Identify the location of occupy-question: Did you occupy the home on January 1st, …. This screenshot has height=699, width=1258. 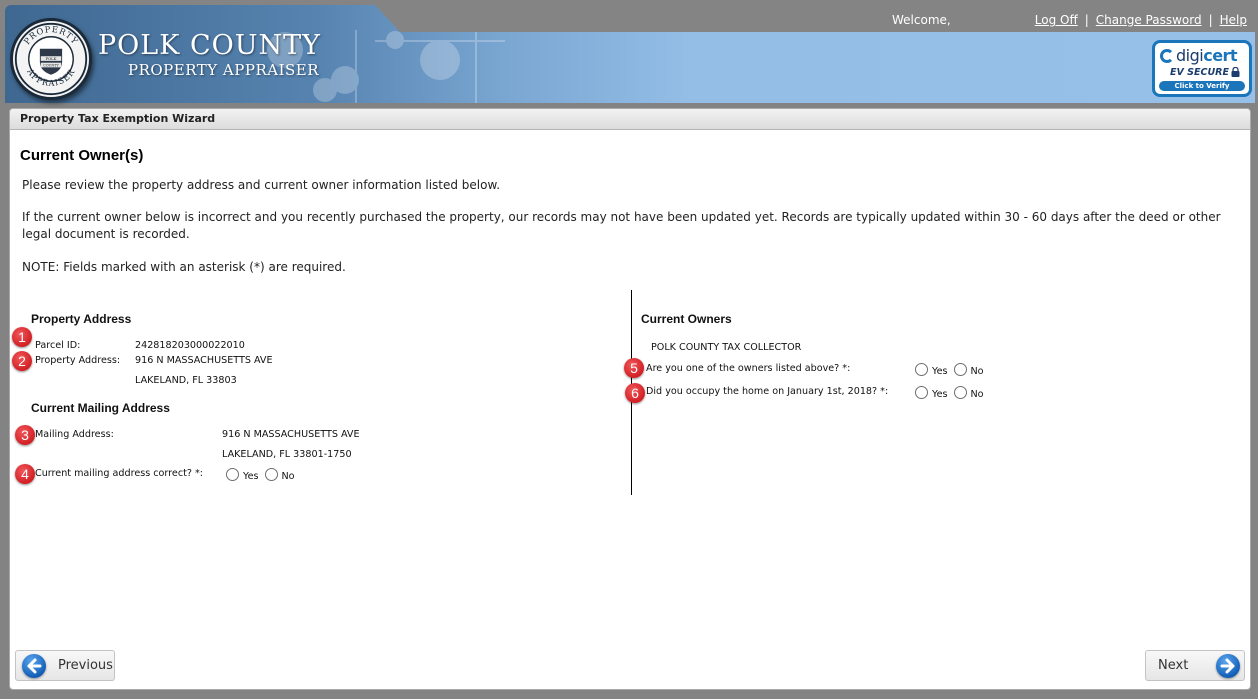
(767, 391).